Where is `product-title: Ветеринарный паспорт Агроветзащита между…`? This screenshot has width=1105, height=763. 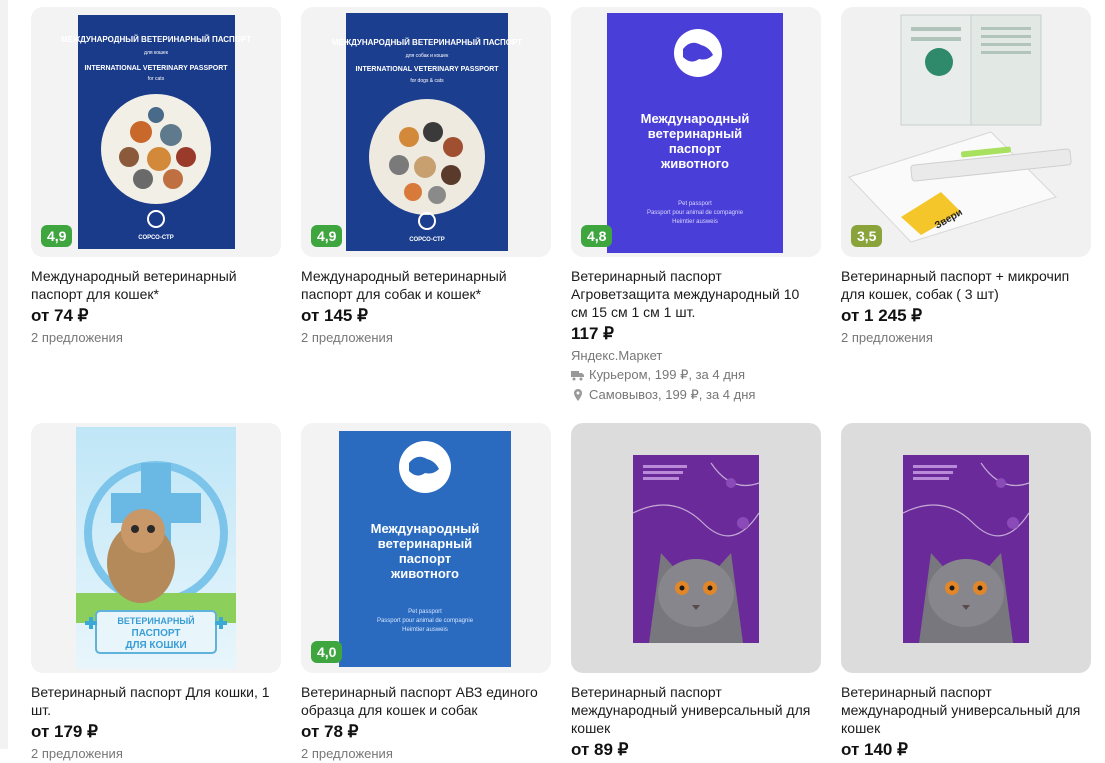 product-title: Ветеринарный паспорт Агроветзащита между… is located at coordinates (694, 294).